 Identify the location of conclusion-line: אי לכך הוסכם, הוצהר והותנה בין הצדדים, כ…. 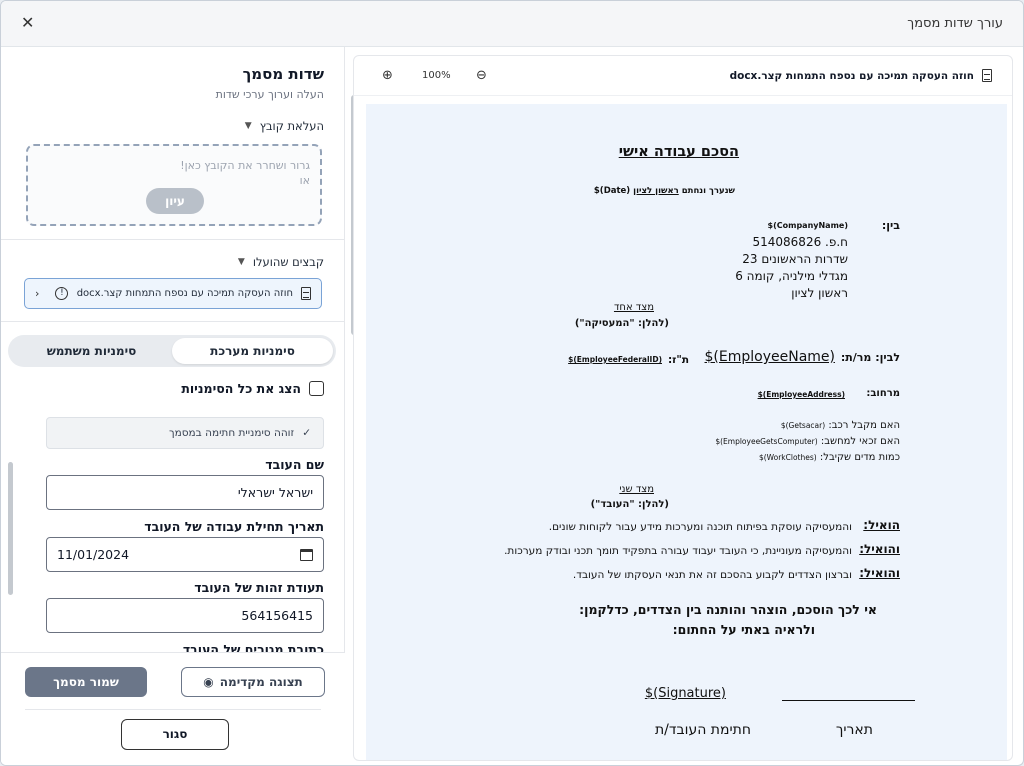
(728, 609).